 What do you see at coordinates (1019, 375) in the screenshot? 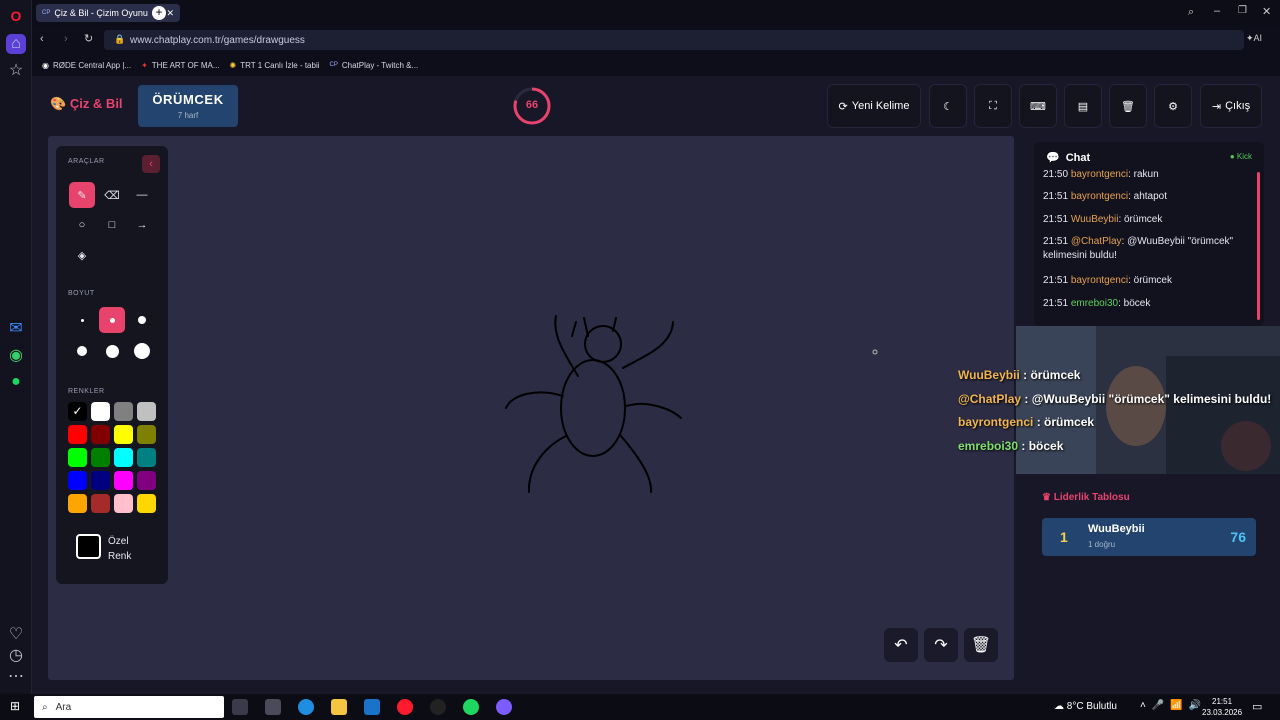
I see `overlay-line: WuuBeybii : örümcek` at bounding box center [1019, 375].